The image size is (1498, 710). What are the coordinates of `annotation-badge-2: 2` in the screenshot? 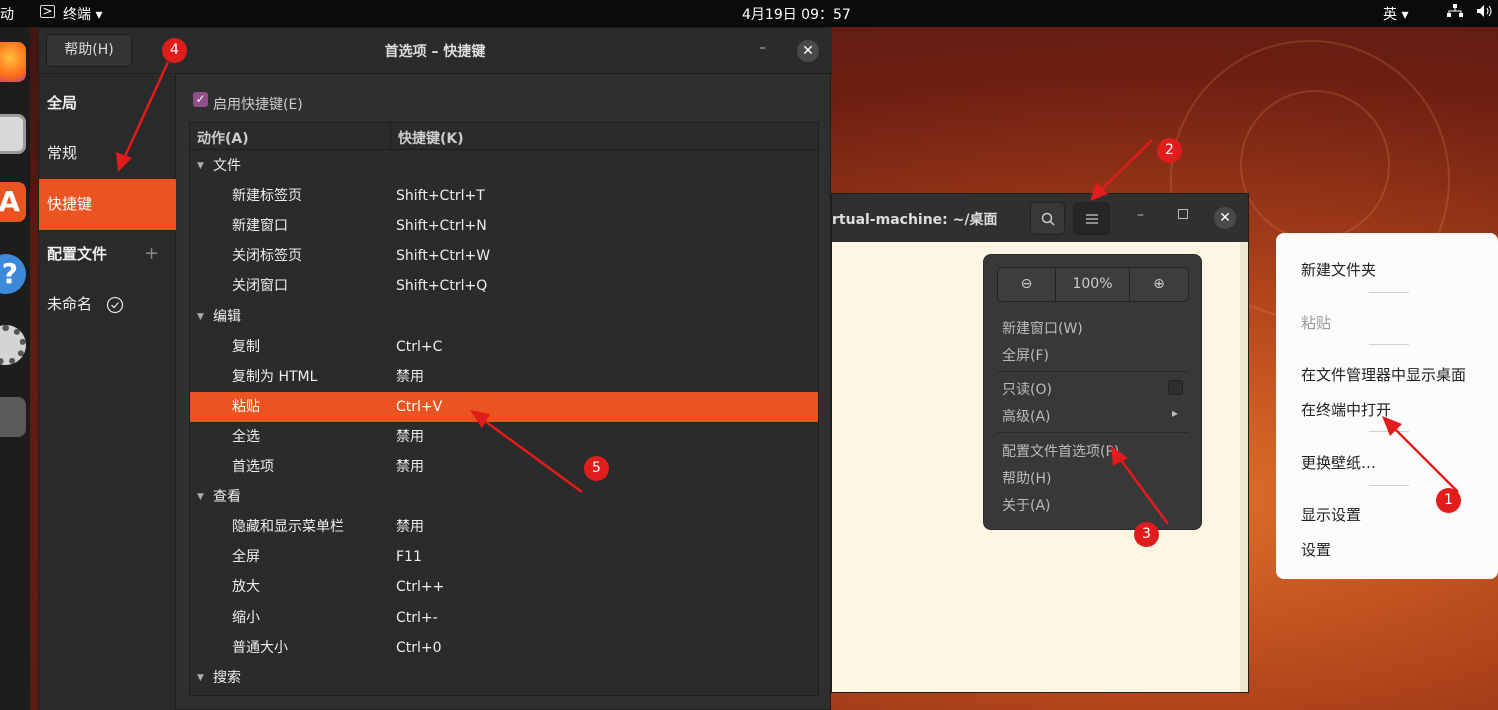 It's located at (1169, 150).